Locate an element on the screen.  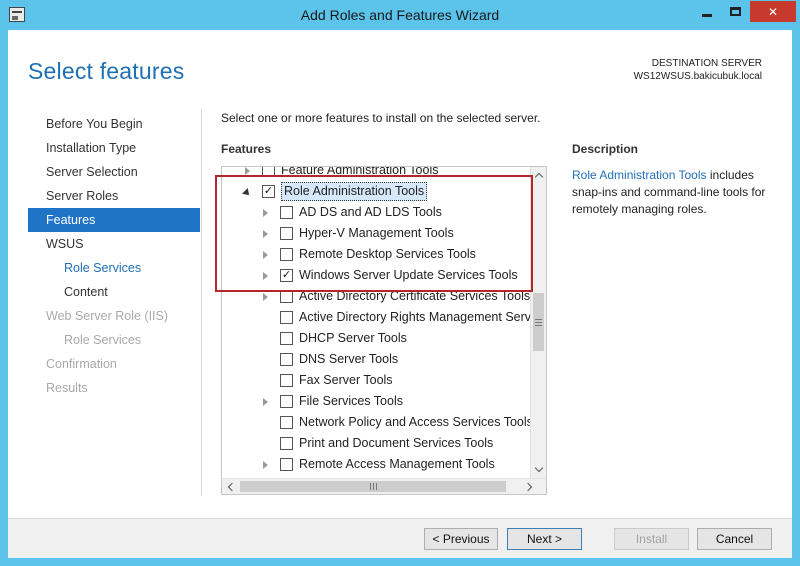
title-bar: Add Roles and Features Wizard ✕ is located at coordinates (400, 15).